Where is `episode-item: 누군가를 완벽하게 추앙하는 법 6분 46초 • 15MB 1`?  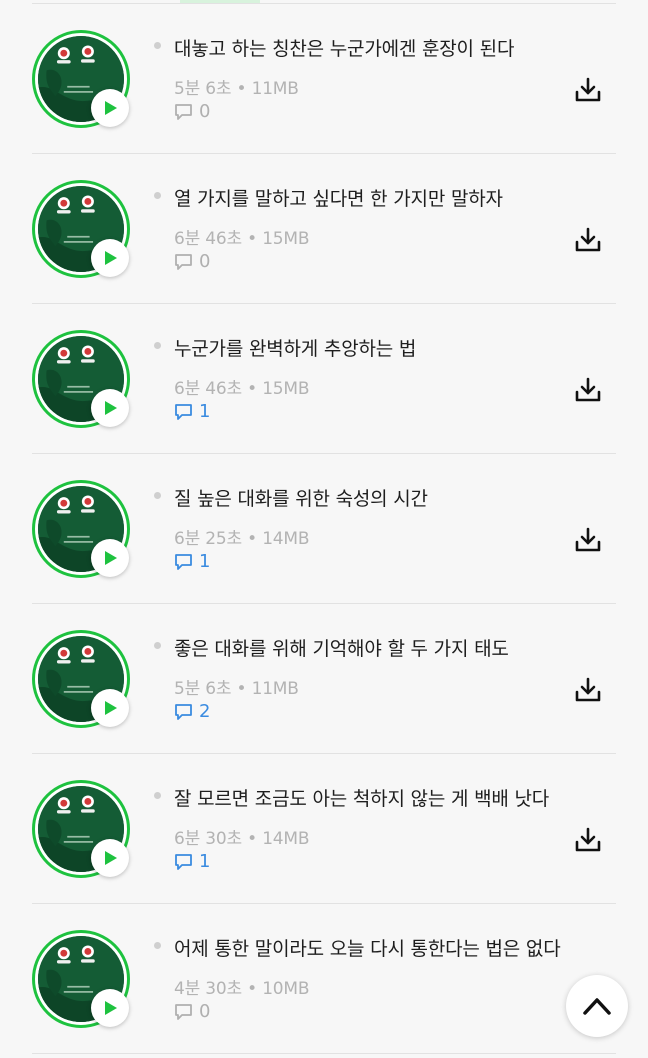 episode-item: 누군가를 완벽하게 추앙하는 법 6분 46초 • 15MB 1 is located at coordinates (324, 379).